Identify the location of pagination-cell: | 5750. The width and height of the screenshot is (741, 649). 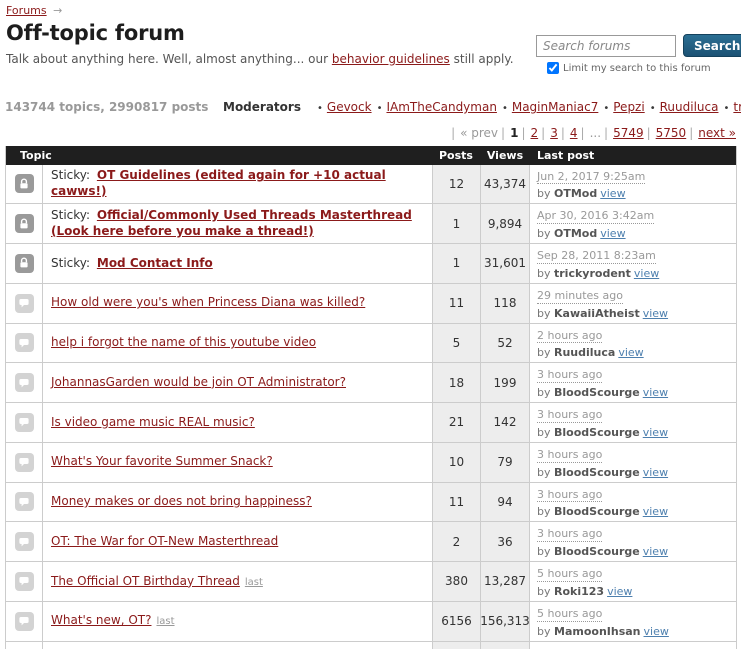
(665, 133).